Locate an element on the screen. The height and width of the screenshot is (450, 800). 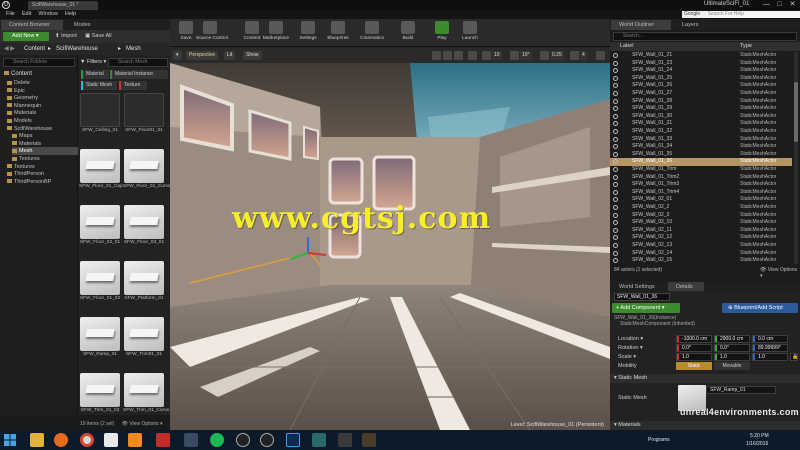
maximize-viewport-icon is located at coordinates (600, 55).